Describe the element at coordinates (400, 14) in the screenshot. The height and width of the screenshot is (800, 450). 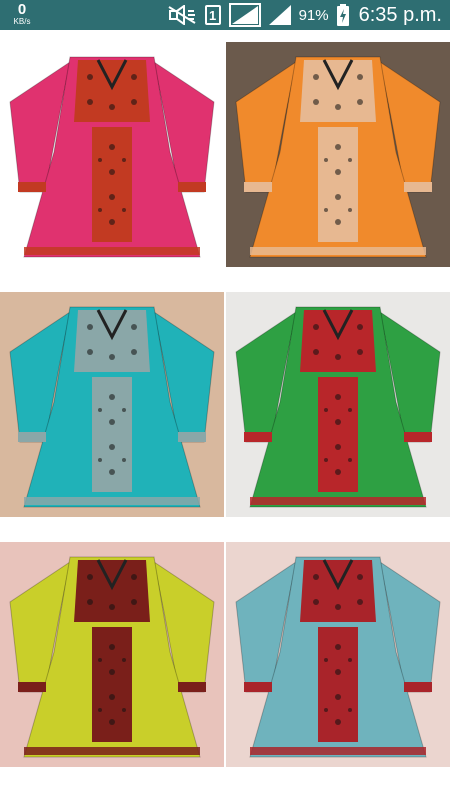
I see `clock: 6:35 p.m.` at that location.